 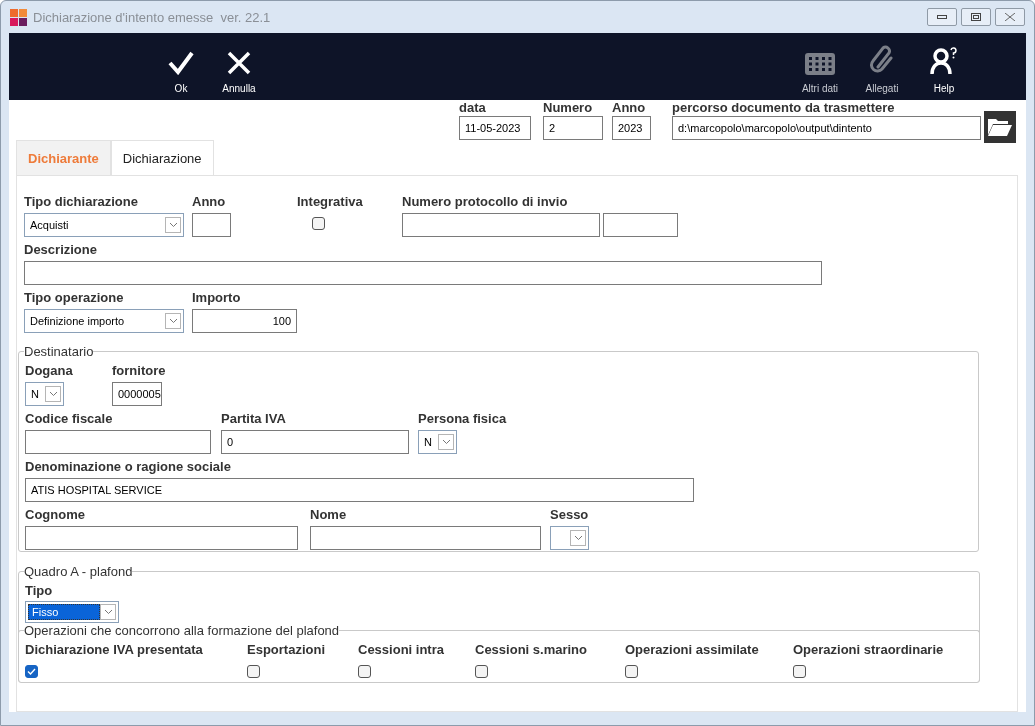 What do you see at coordinates (69, 419) in the screenshot?
I see `field-label: Codice fiscale` at bounding box center [69, 419].